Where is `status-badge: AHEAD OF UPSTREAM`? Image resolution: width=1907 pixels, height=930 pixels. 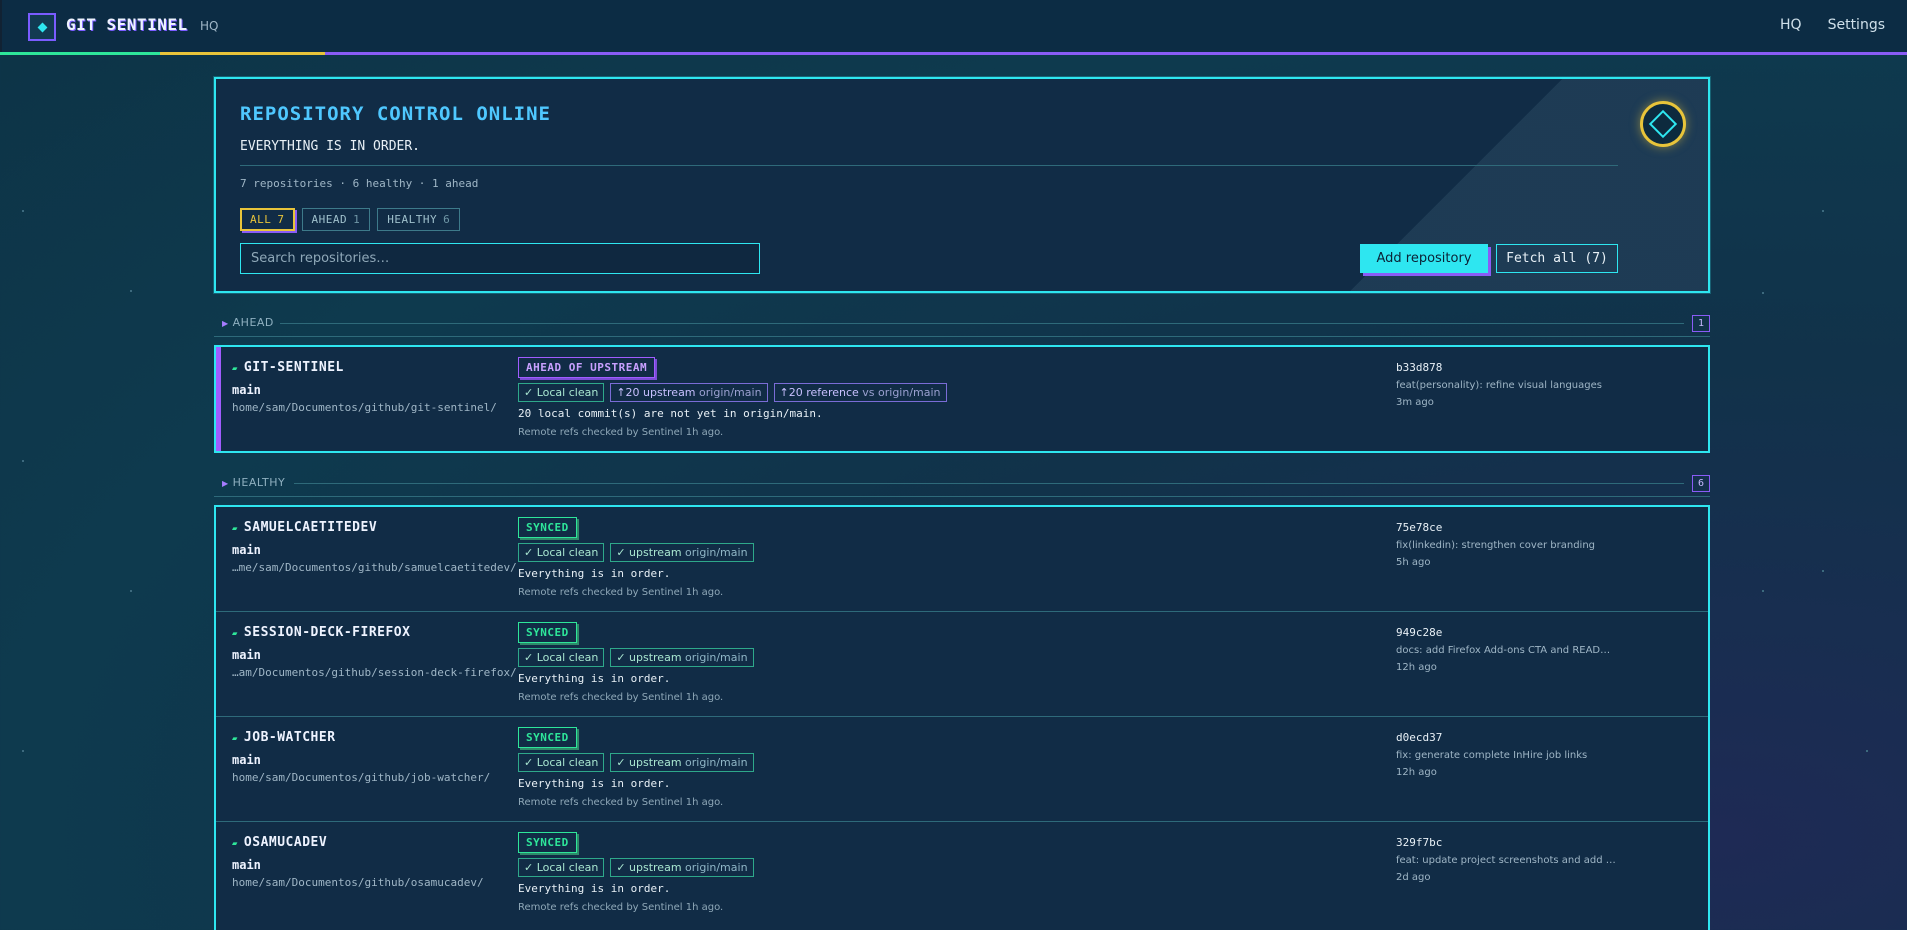 status-badge: AHEAD OF UPSTREAM is located at coordinates (587, 367).